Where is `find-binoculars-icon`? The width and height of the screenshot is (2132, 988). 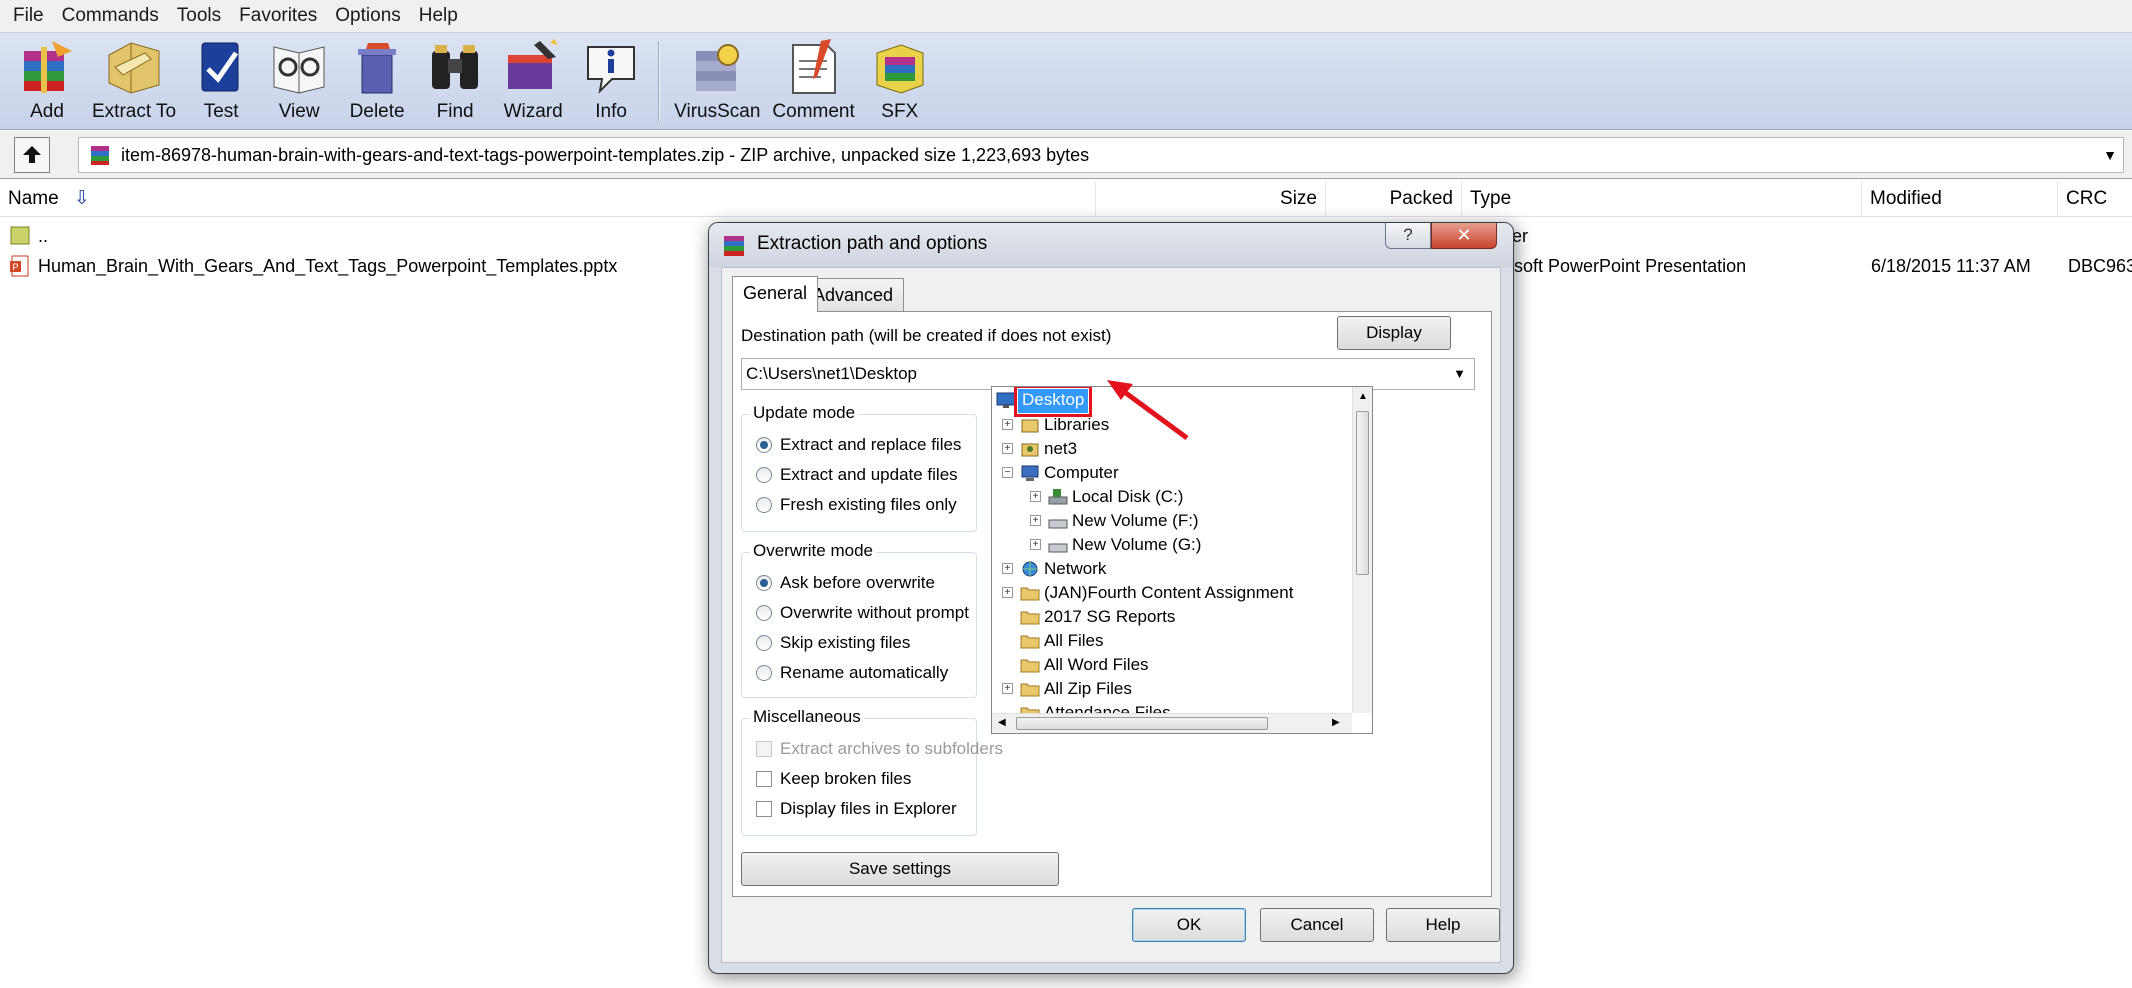
find-binoculars-icon is located at coordinates (455, 67).